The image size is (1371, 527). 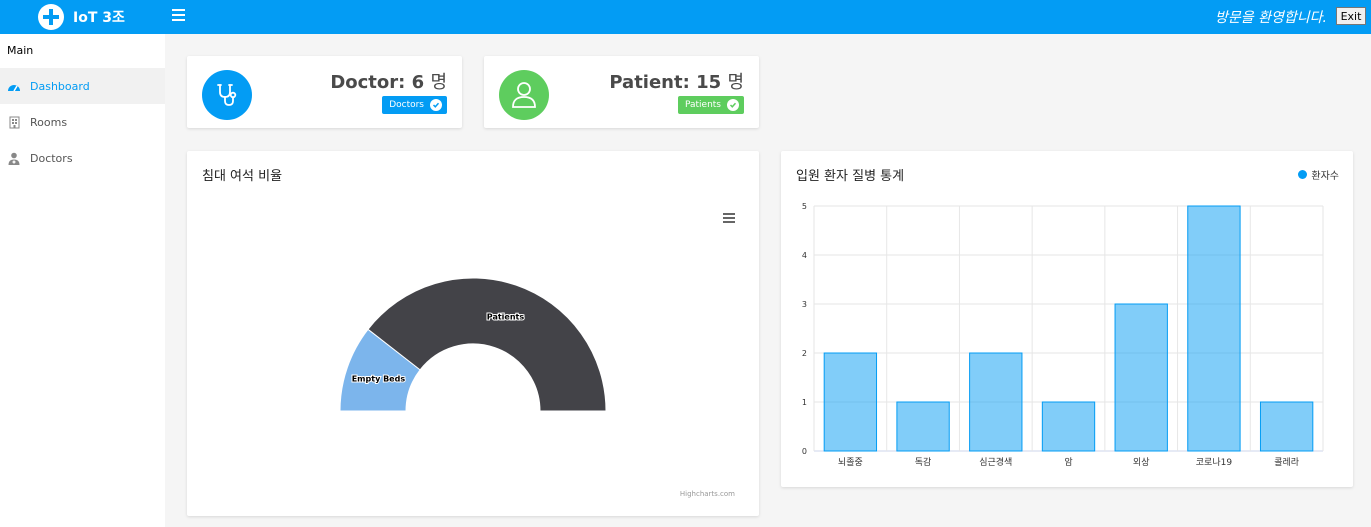 What do you see at coordinates (324, 92) in the screenshot?
I see `doctor-stat-card: Doctor: 6 명 Doctors` at bounding box center [324, 92].